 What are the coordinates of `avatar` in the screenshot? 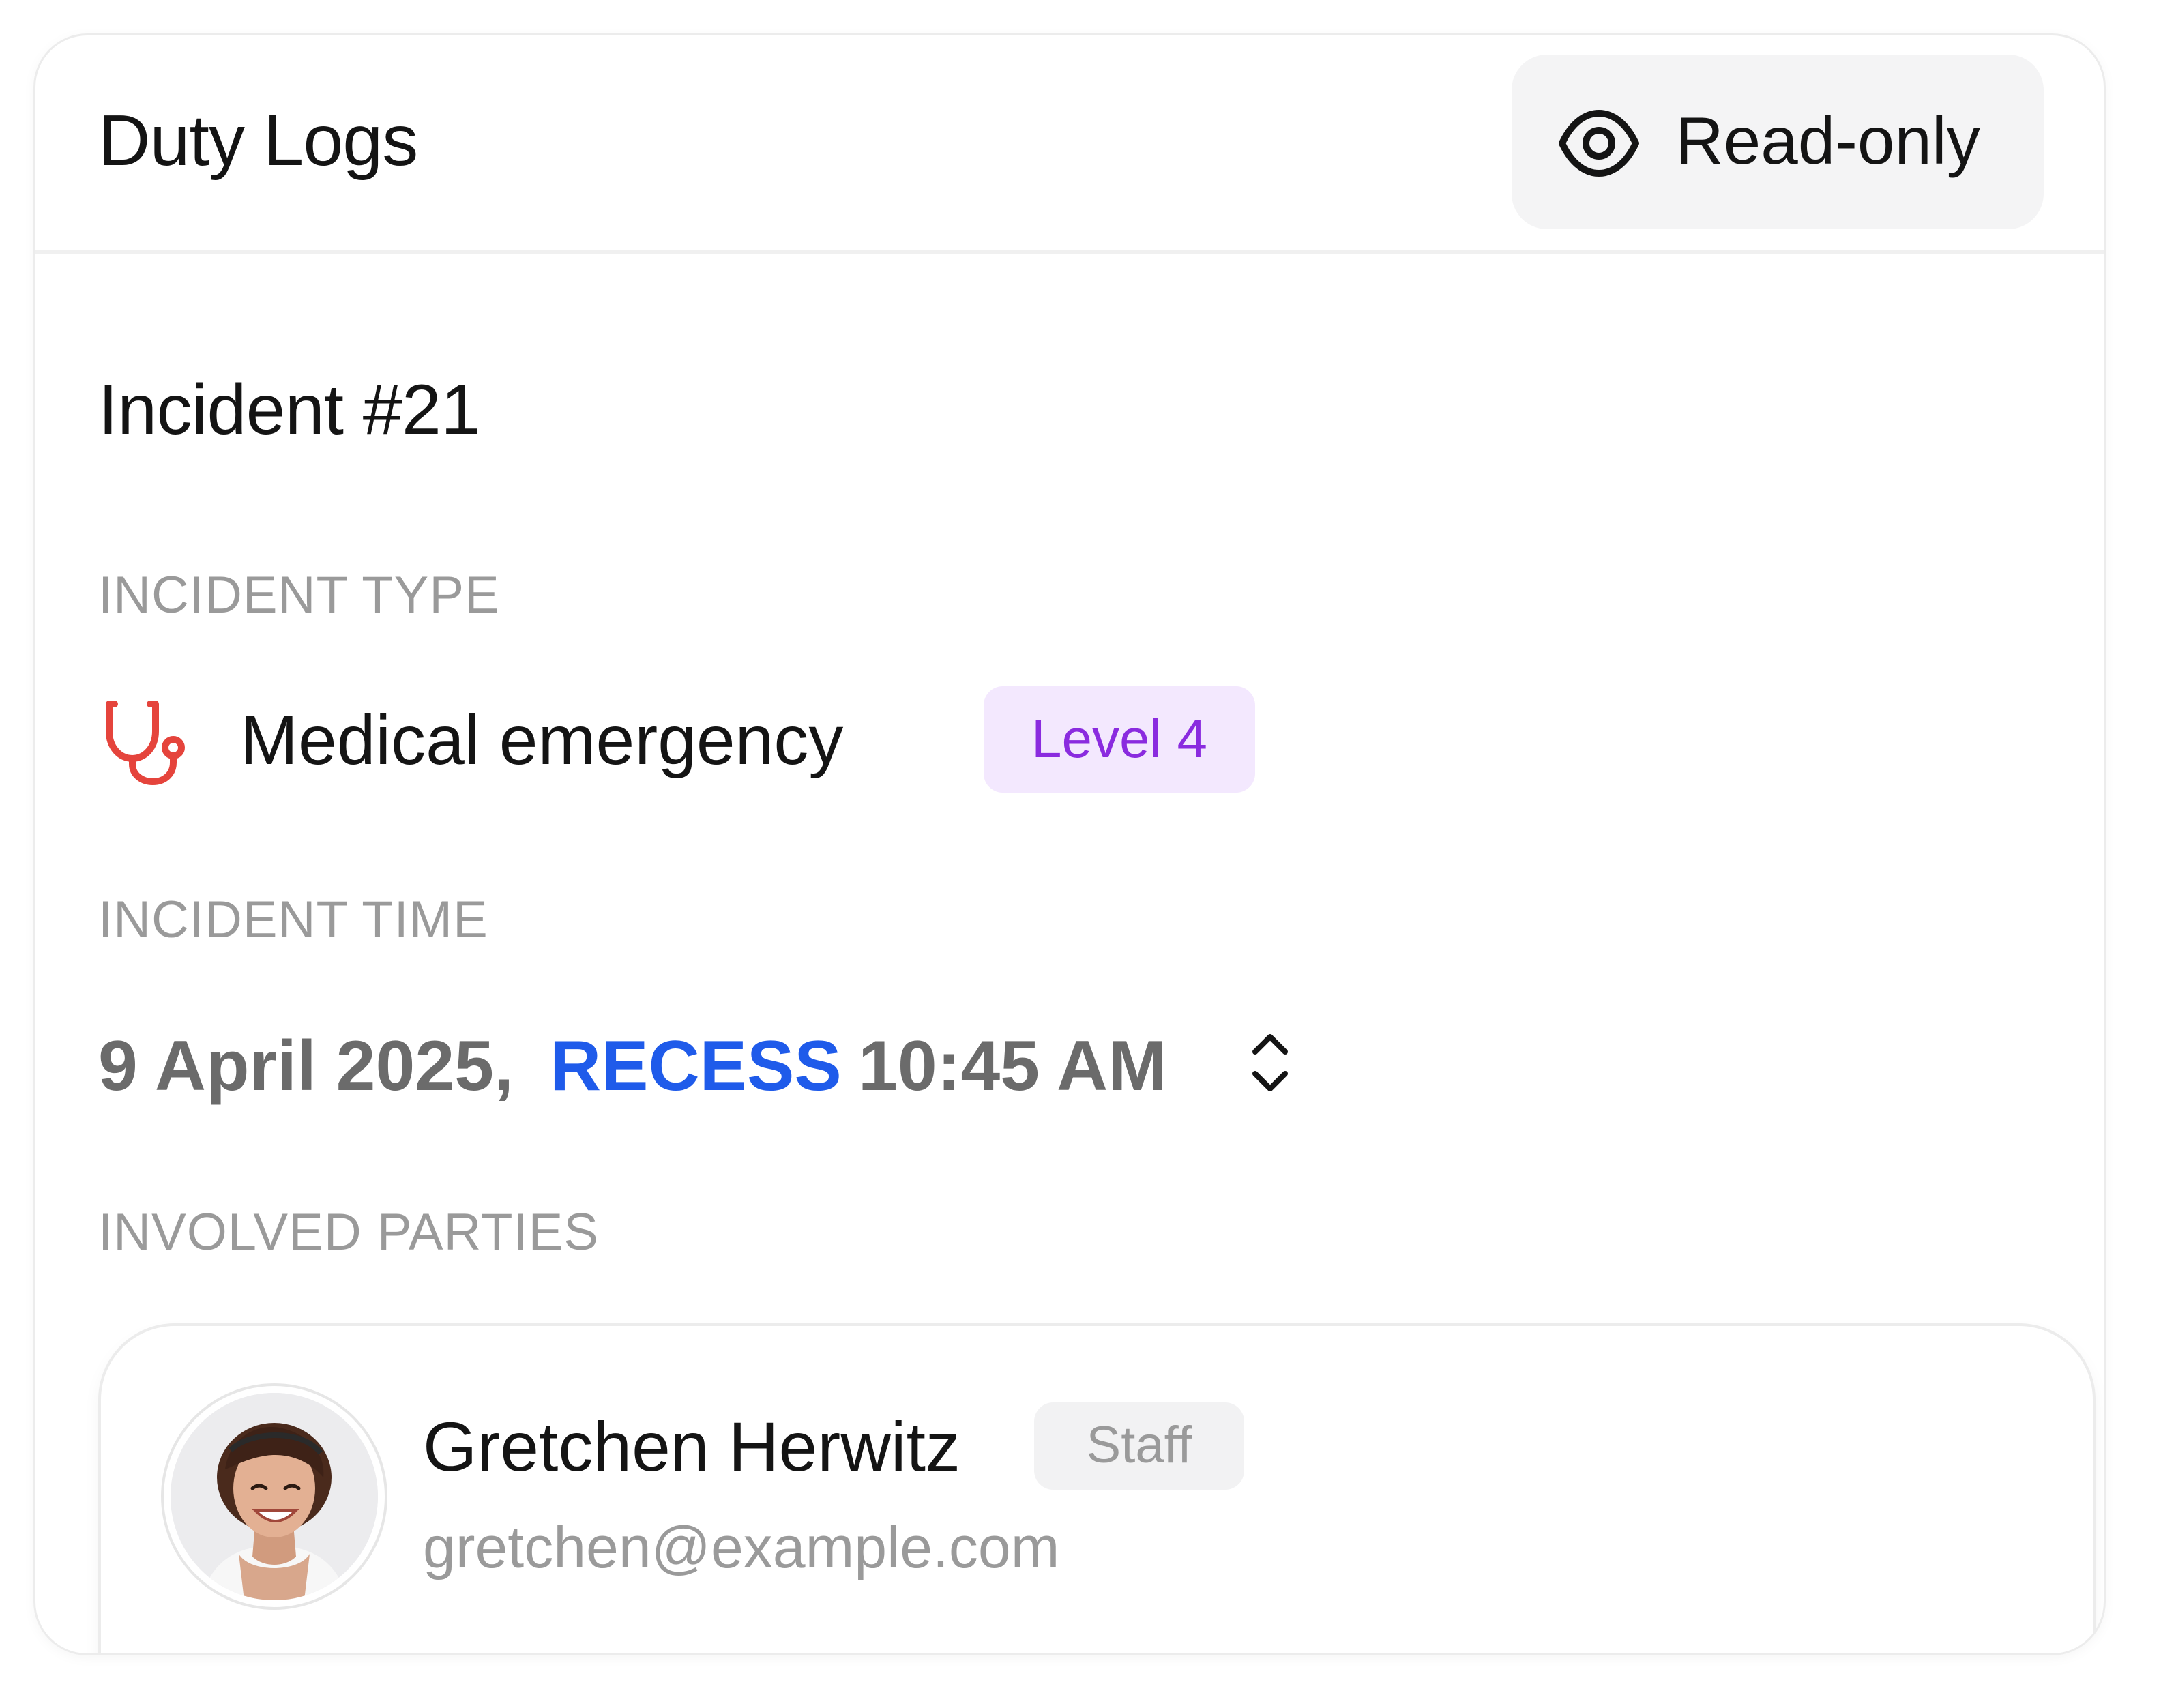 It's located at (274, 1497).